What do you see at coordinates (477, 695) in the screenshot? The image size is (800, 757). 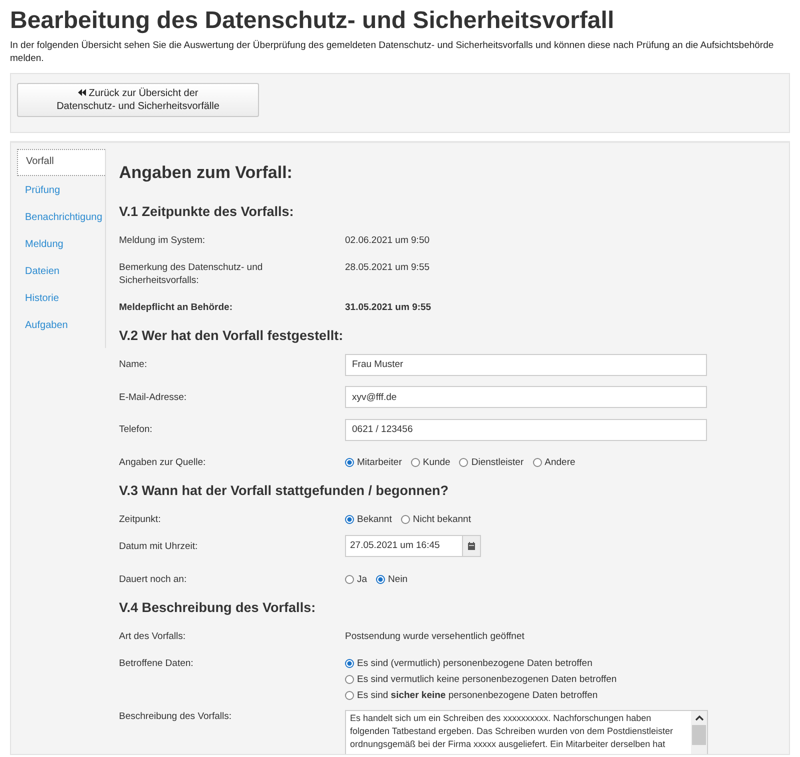 I see `option-label: Es sind sicher keine personenbezogene Daten betroffen` at bounding box center [477, 695].